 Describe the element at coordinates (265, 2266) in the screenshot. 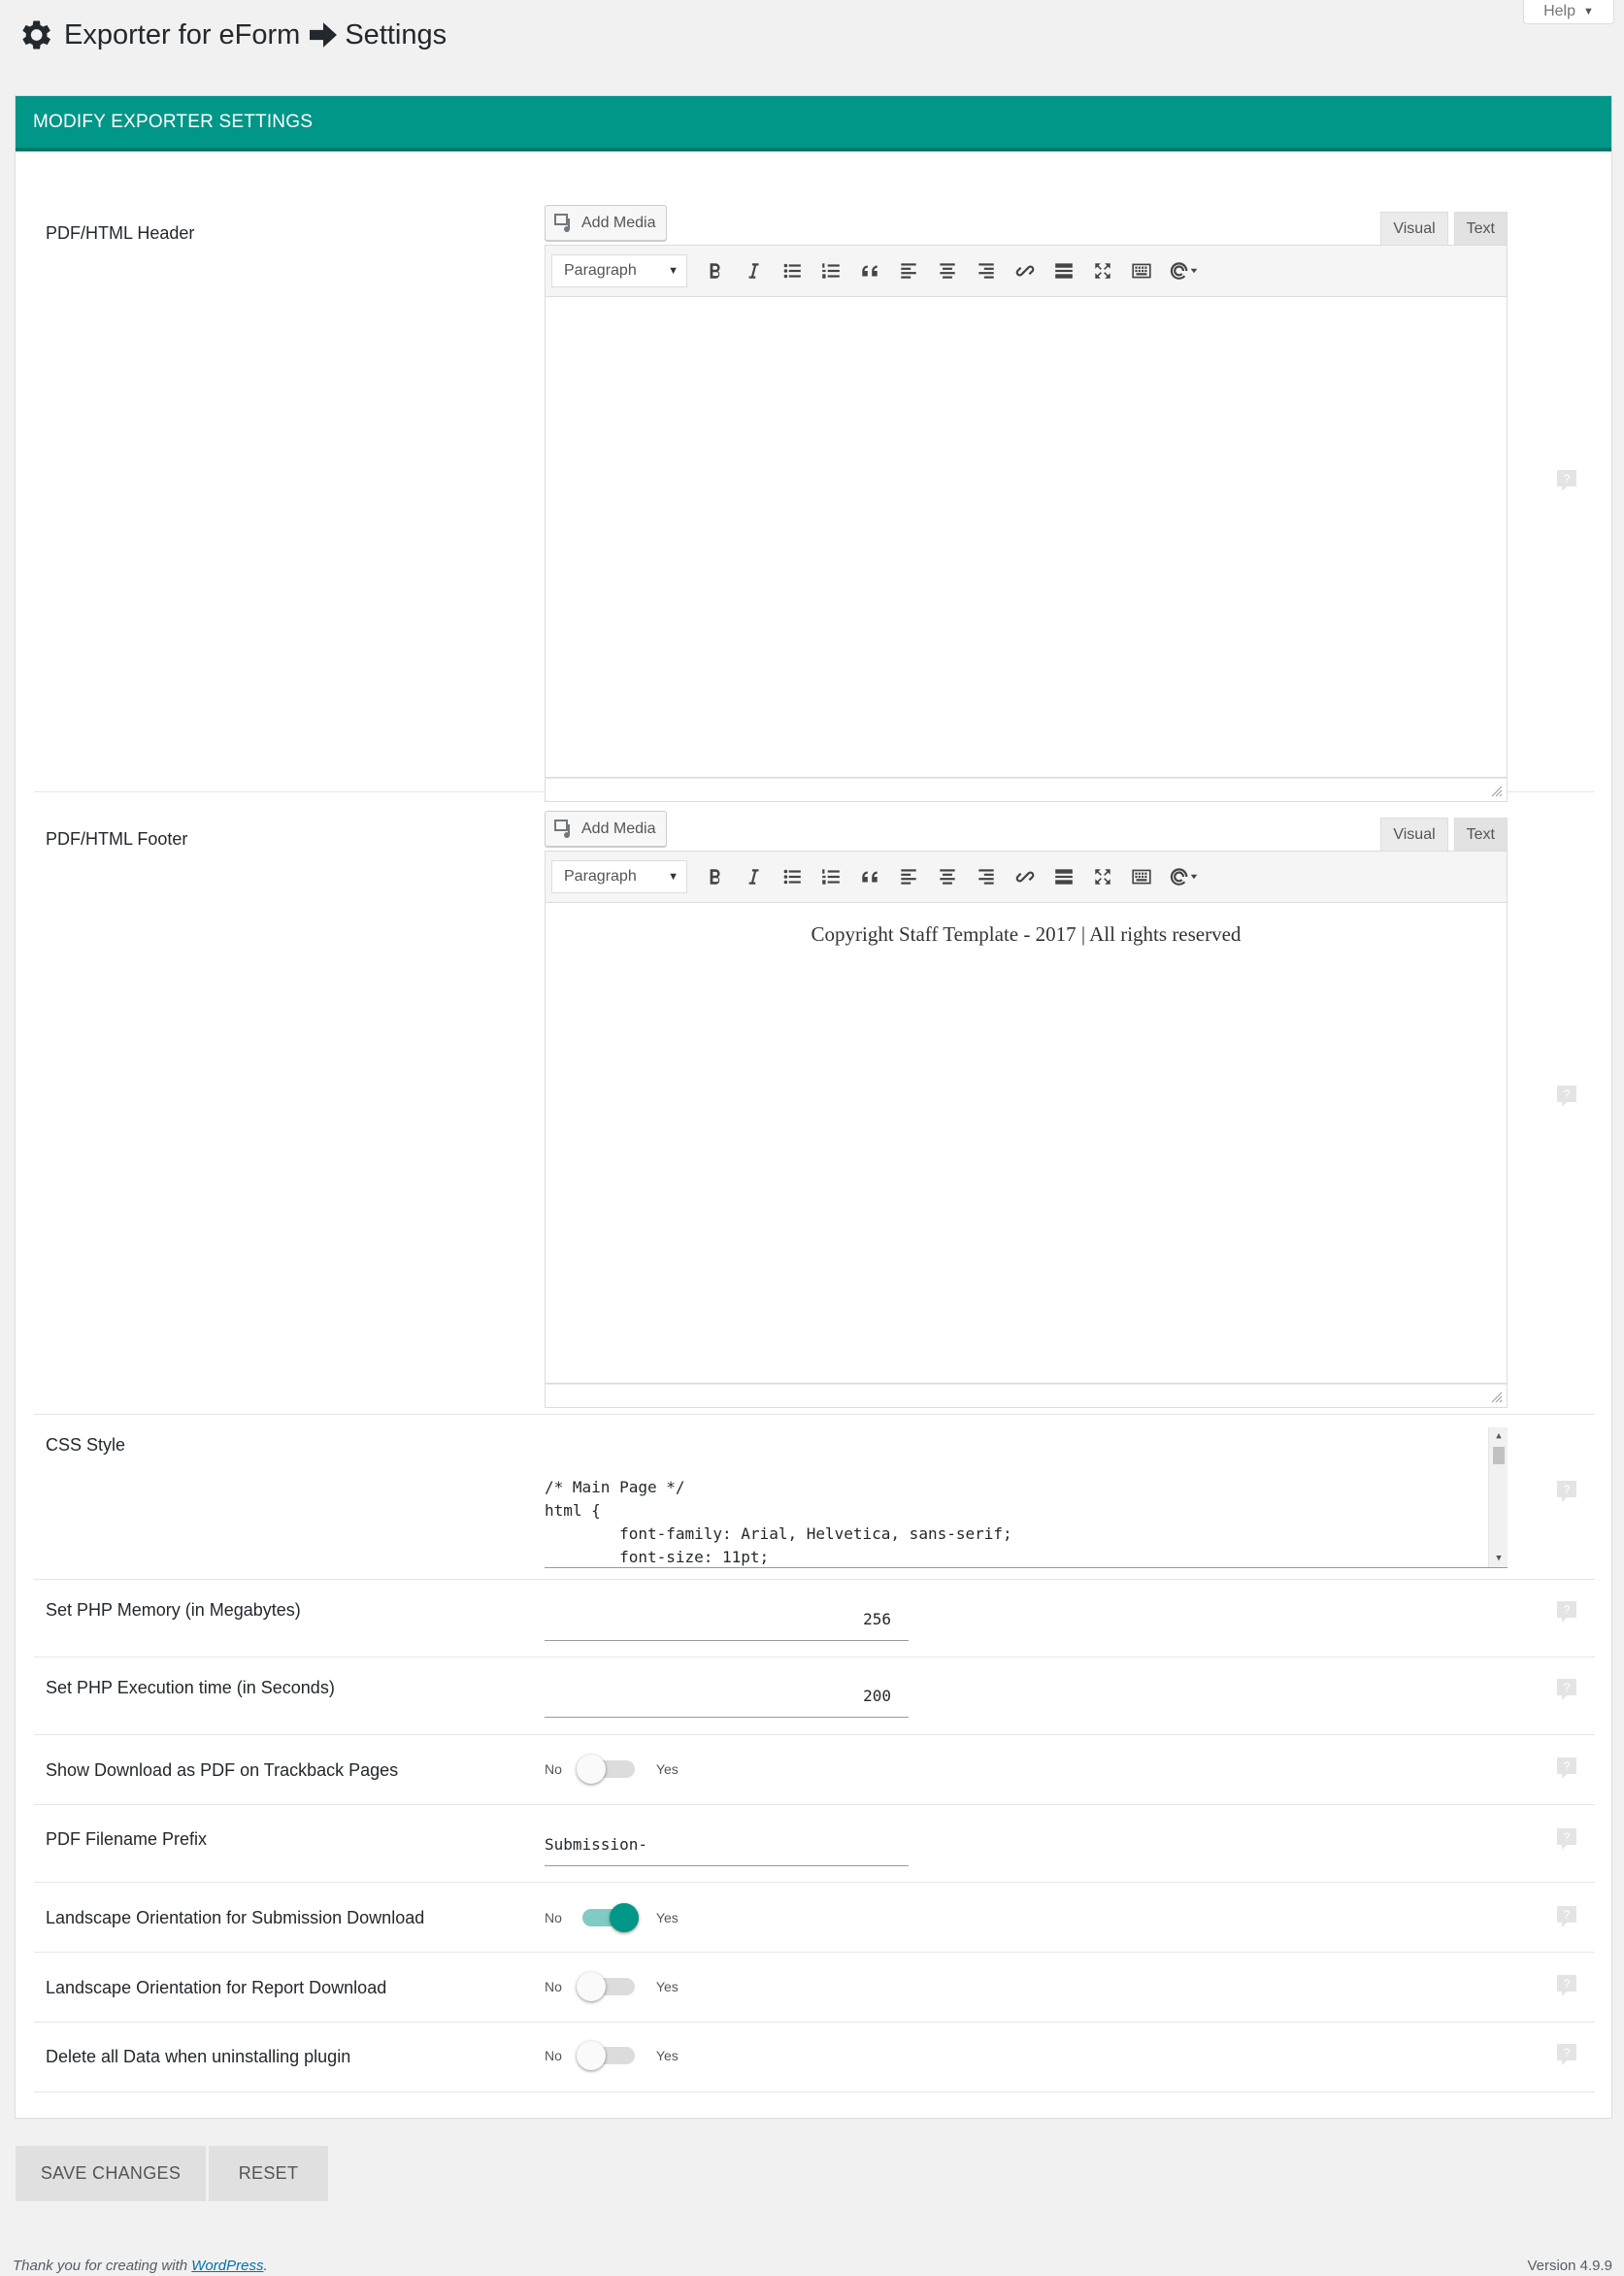

I see `footer-suffix: .` at that location.